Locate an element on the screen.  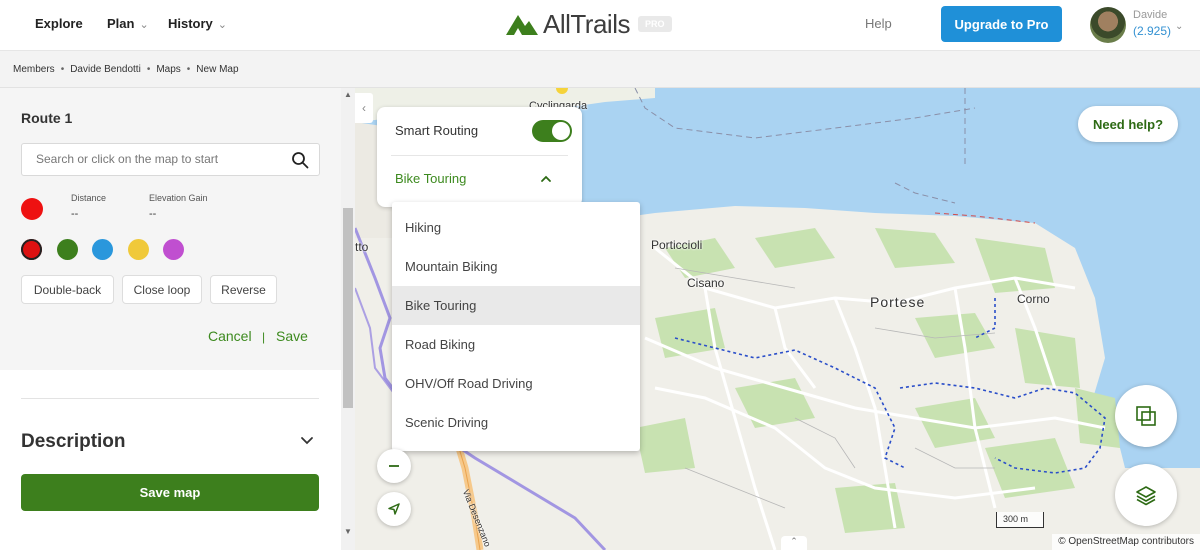
toggle-knob is located at coordinates (561, 131).